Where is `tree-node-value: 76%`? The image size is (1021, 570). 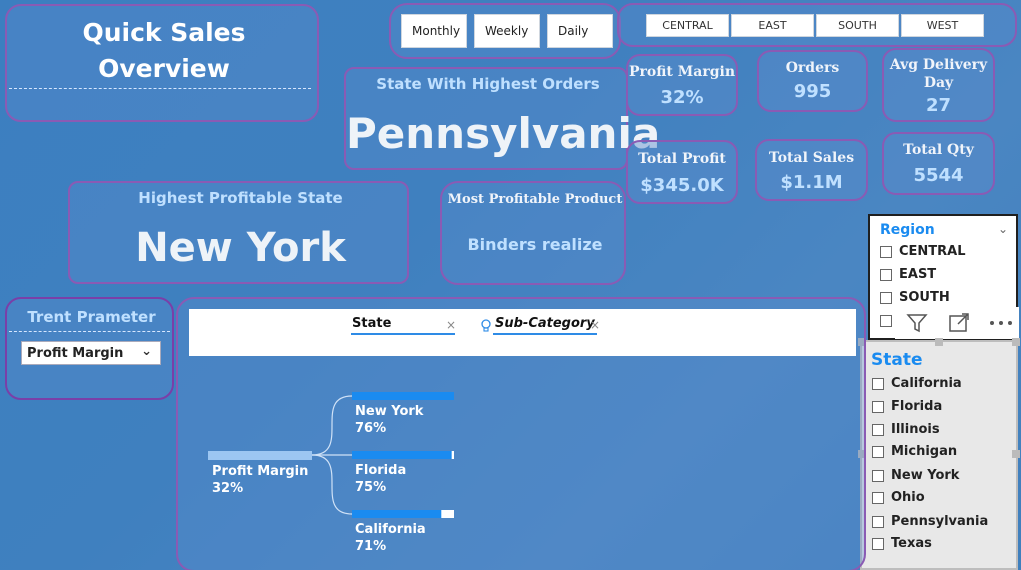
tree-node-value: 76% is located at coordinates (370, 428).